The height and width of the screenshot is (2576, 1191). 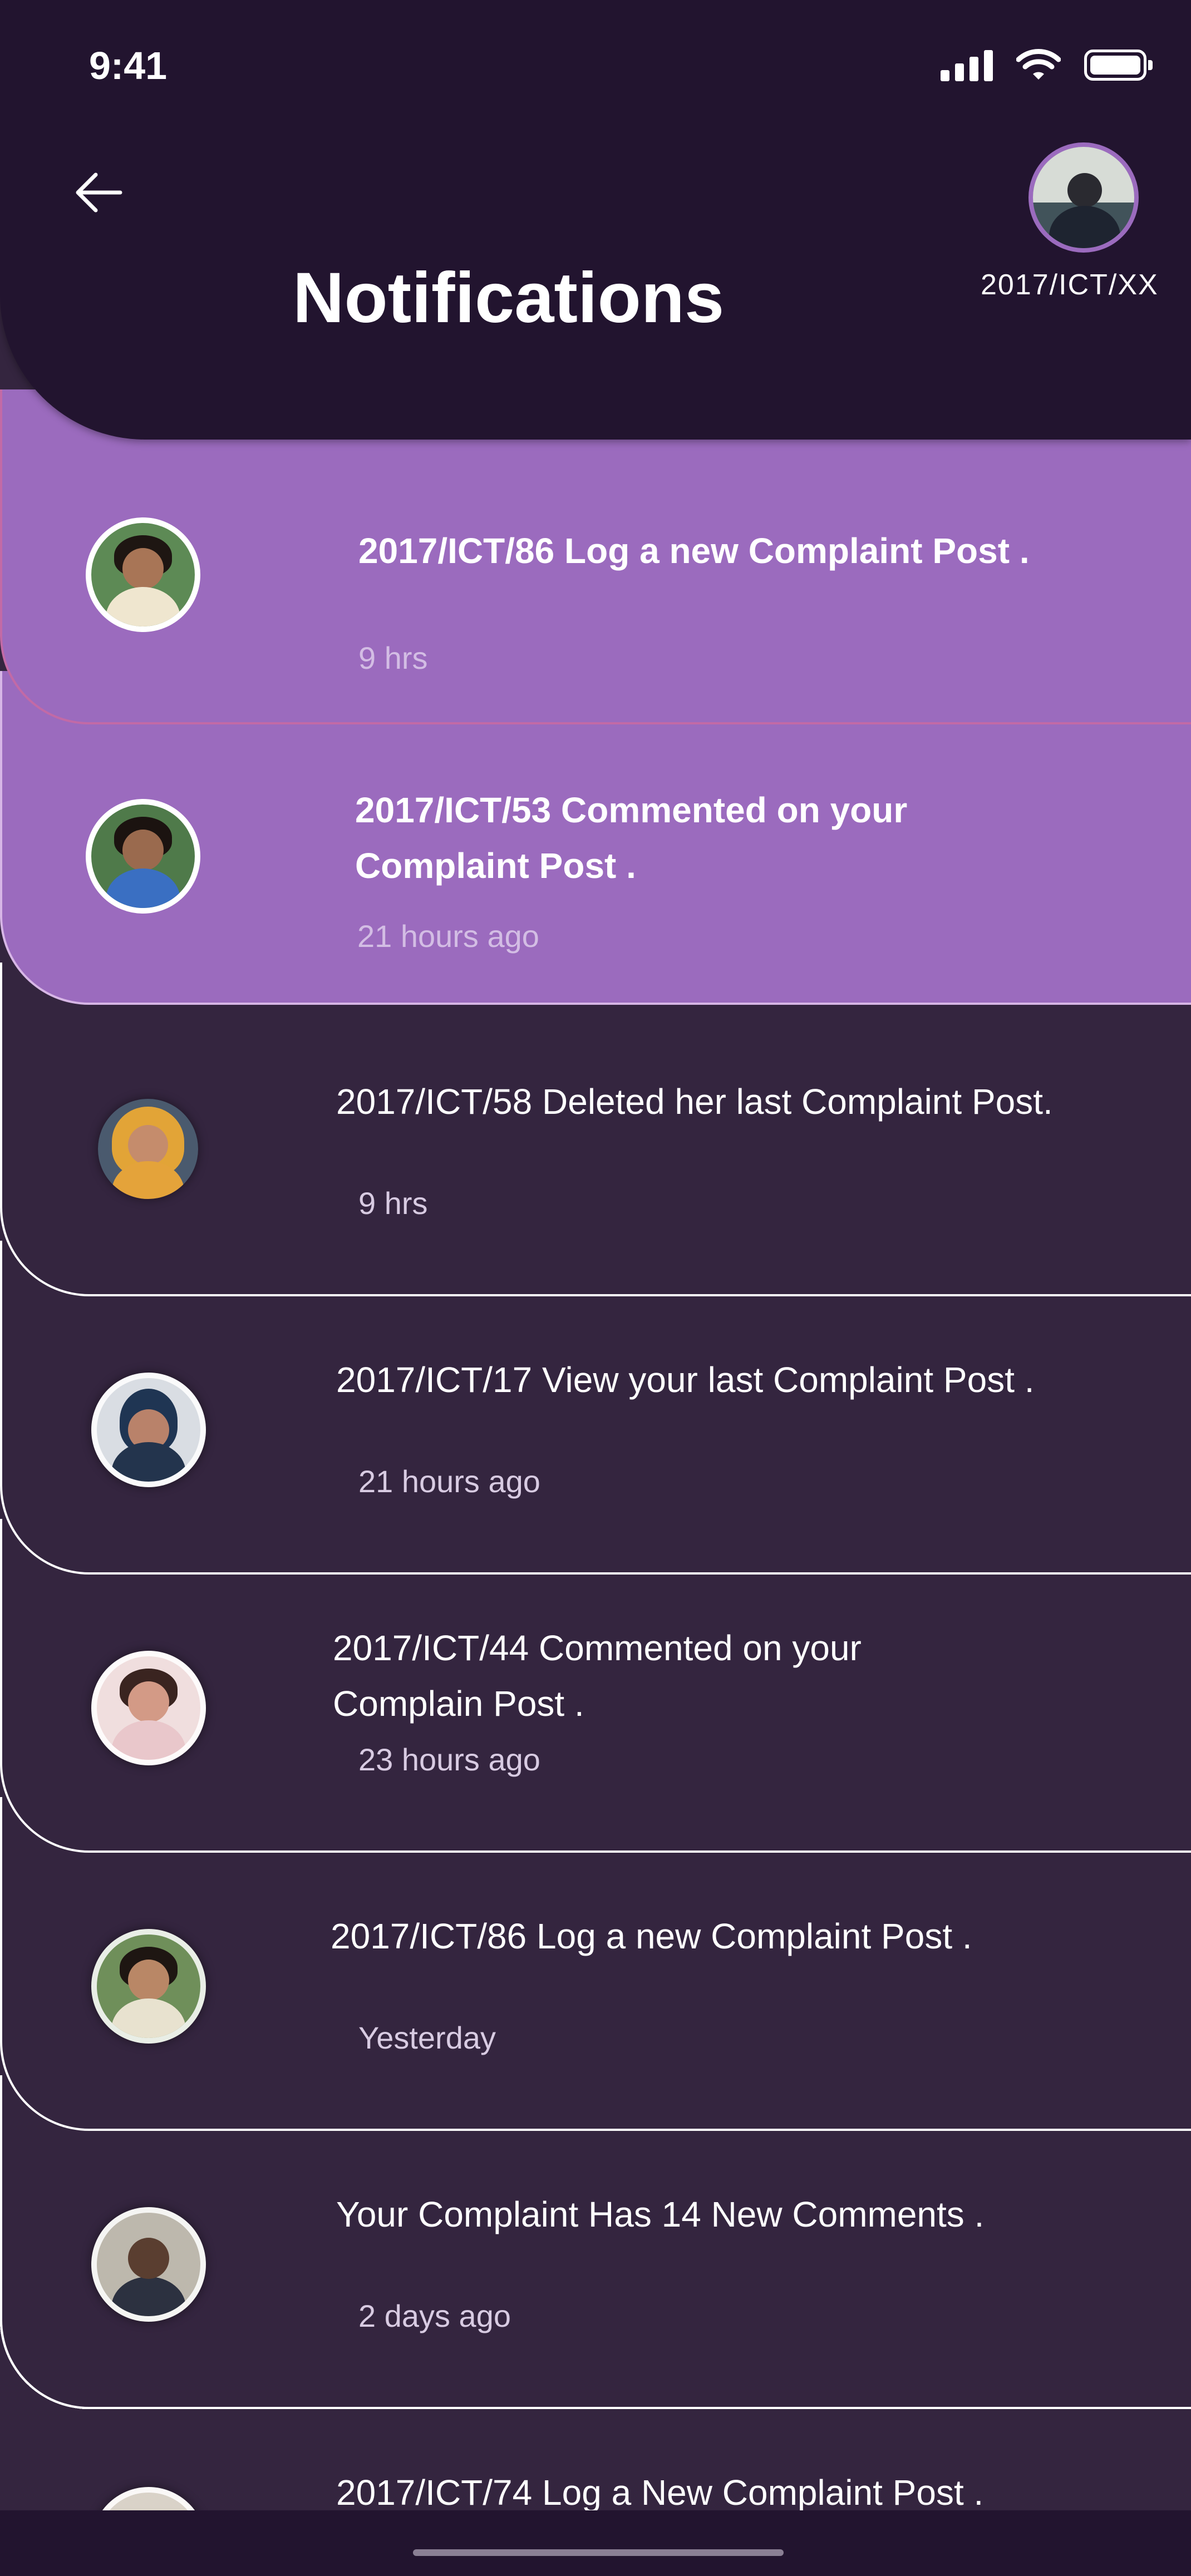 What do you see at coordinates (427, 2038) in the screenshot?
I see `notification-time: Yesterday` at bounding box center [427, 2038].